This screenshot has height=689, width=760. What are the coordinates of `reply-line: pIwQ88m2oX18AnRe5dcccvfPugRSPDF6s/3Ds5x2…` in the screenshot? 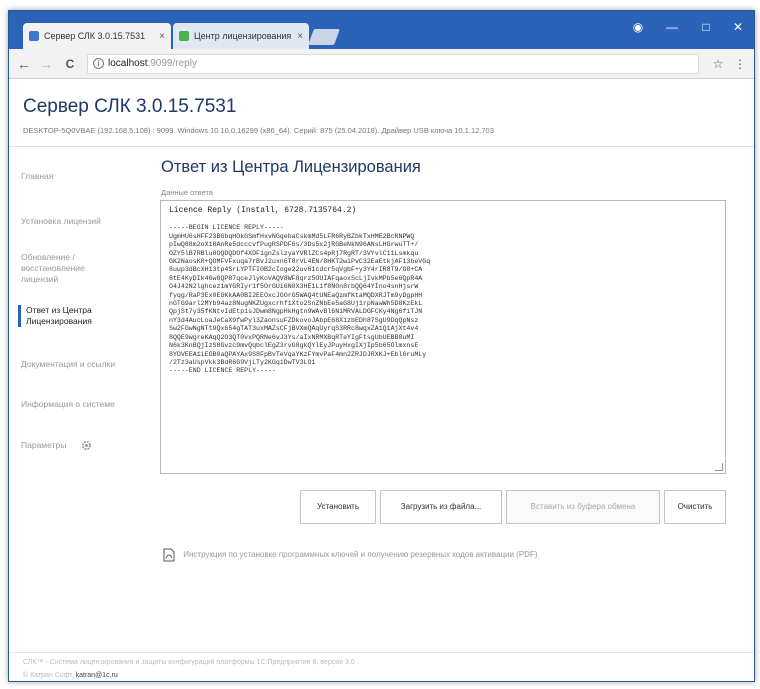 It's located at (294, 245).